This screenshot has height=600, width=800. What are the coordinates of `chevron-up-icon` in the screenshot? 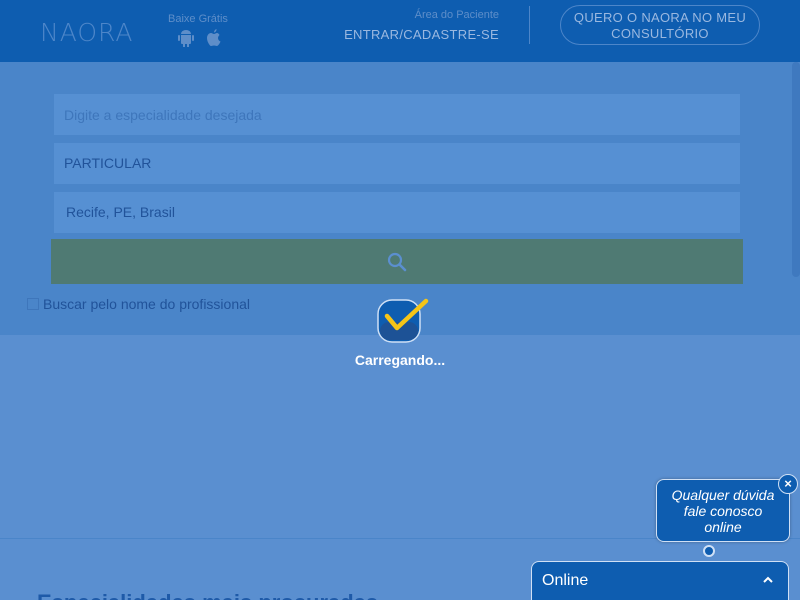 It's located at (768, 580).